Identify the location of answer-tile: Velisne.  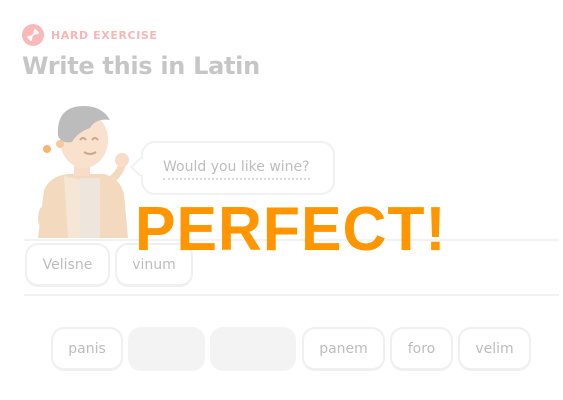
(67, 265).